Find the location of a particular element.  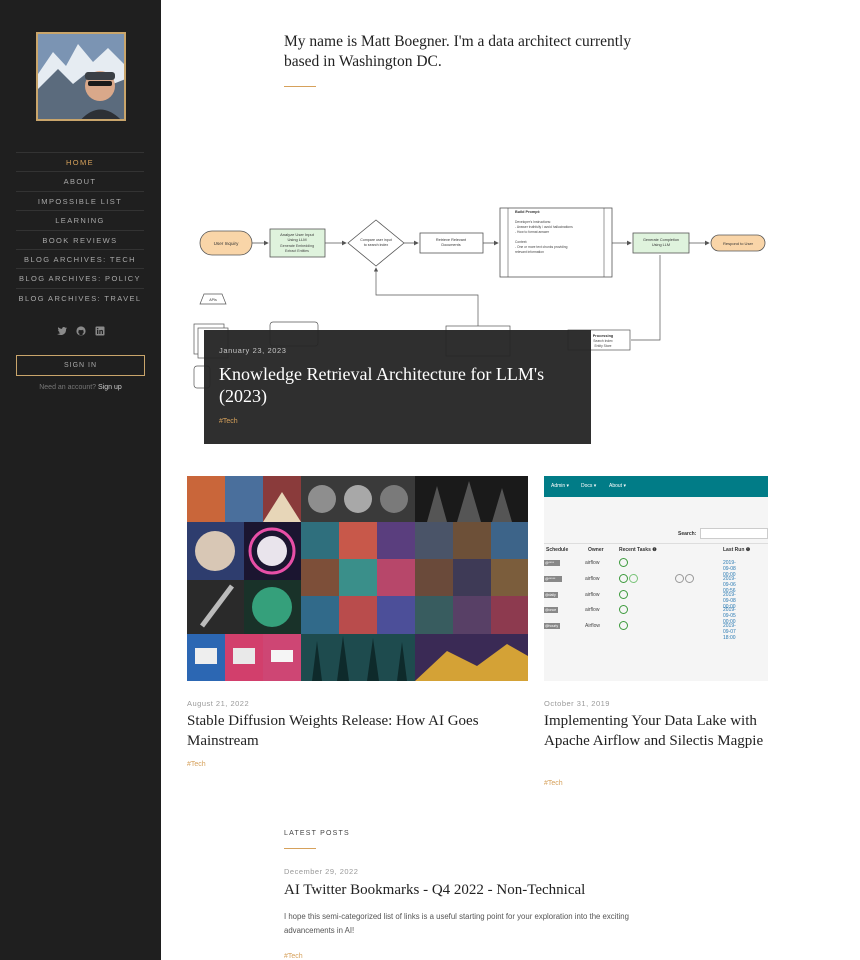

ai-art-collage is located at coordinates (357, 578).